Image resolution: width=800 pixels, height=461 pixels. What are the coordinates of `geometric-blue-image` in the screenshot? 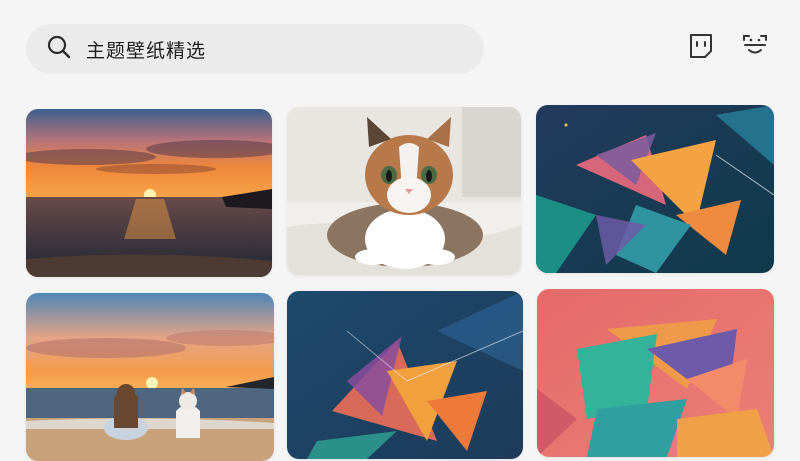 It's located at (405, 375).